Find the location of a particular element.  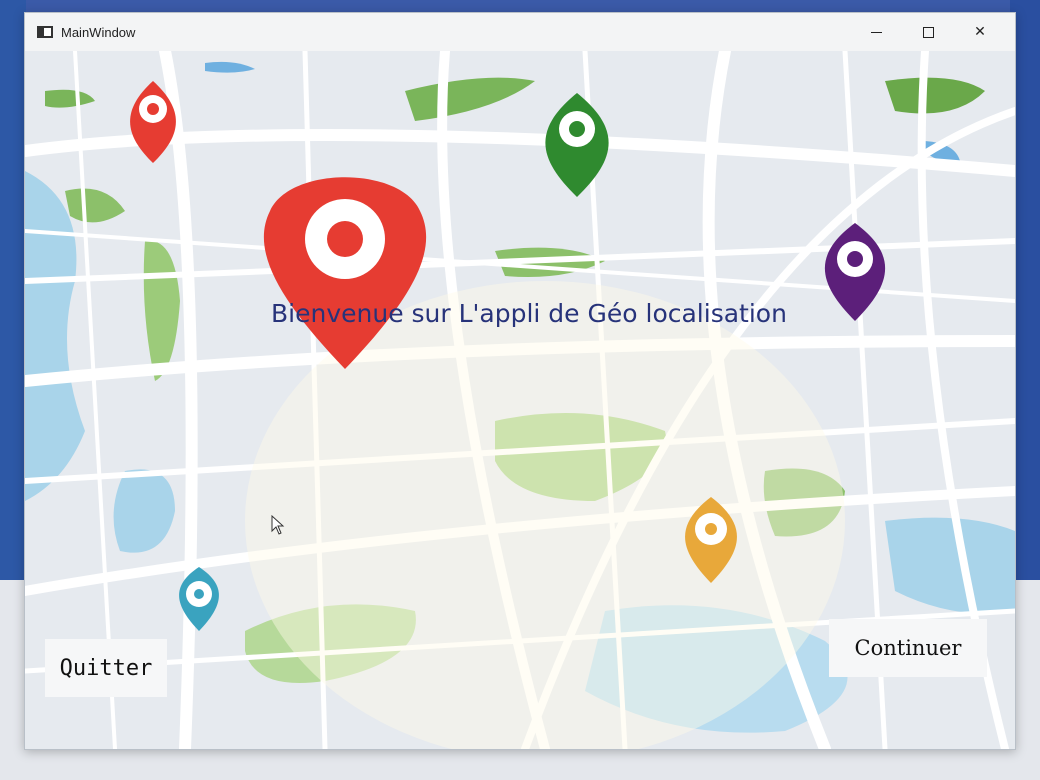

minimize-button is located at coordinates (876, 32).